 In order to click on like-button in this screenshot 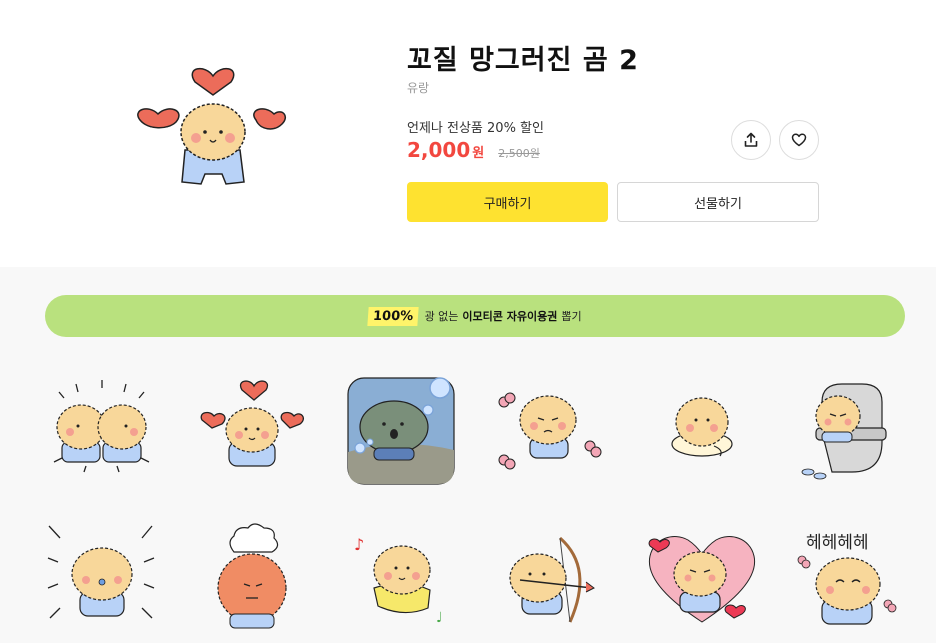, I will do `click(799, 140)`.